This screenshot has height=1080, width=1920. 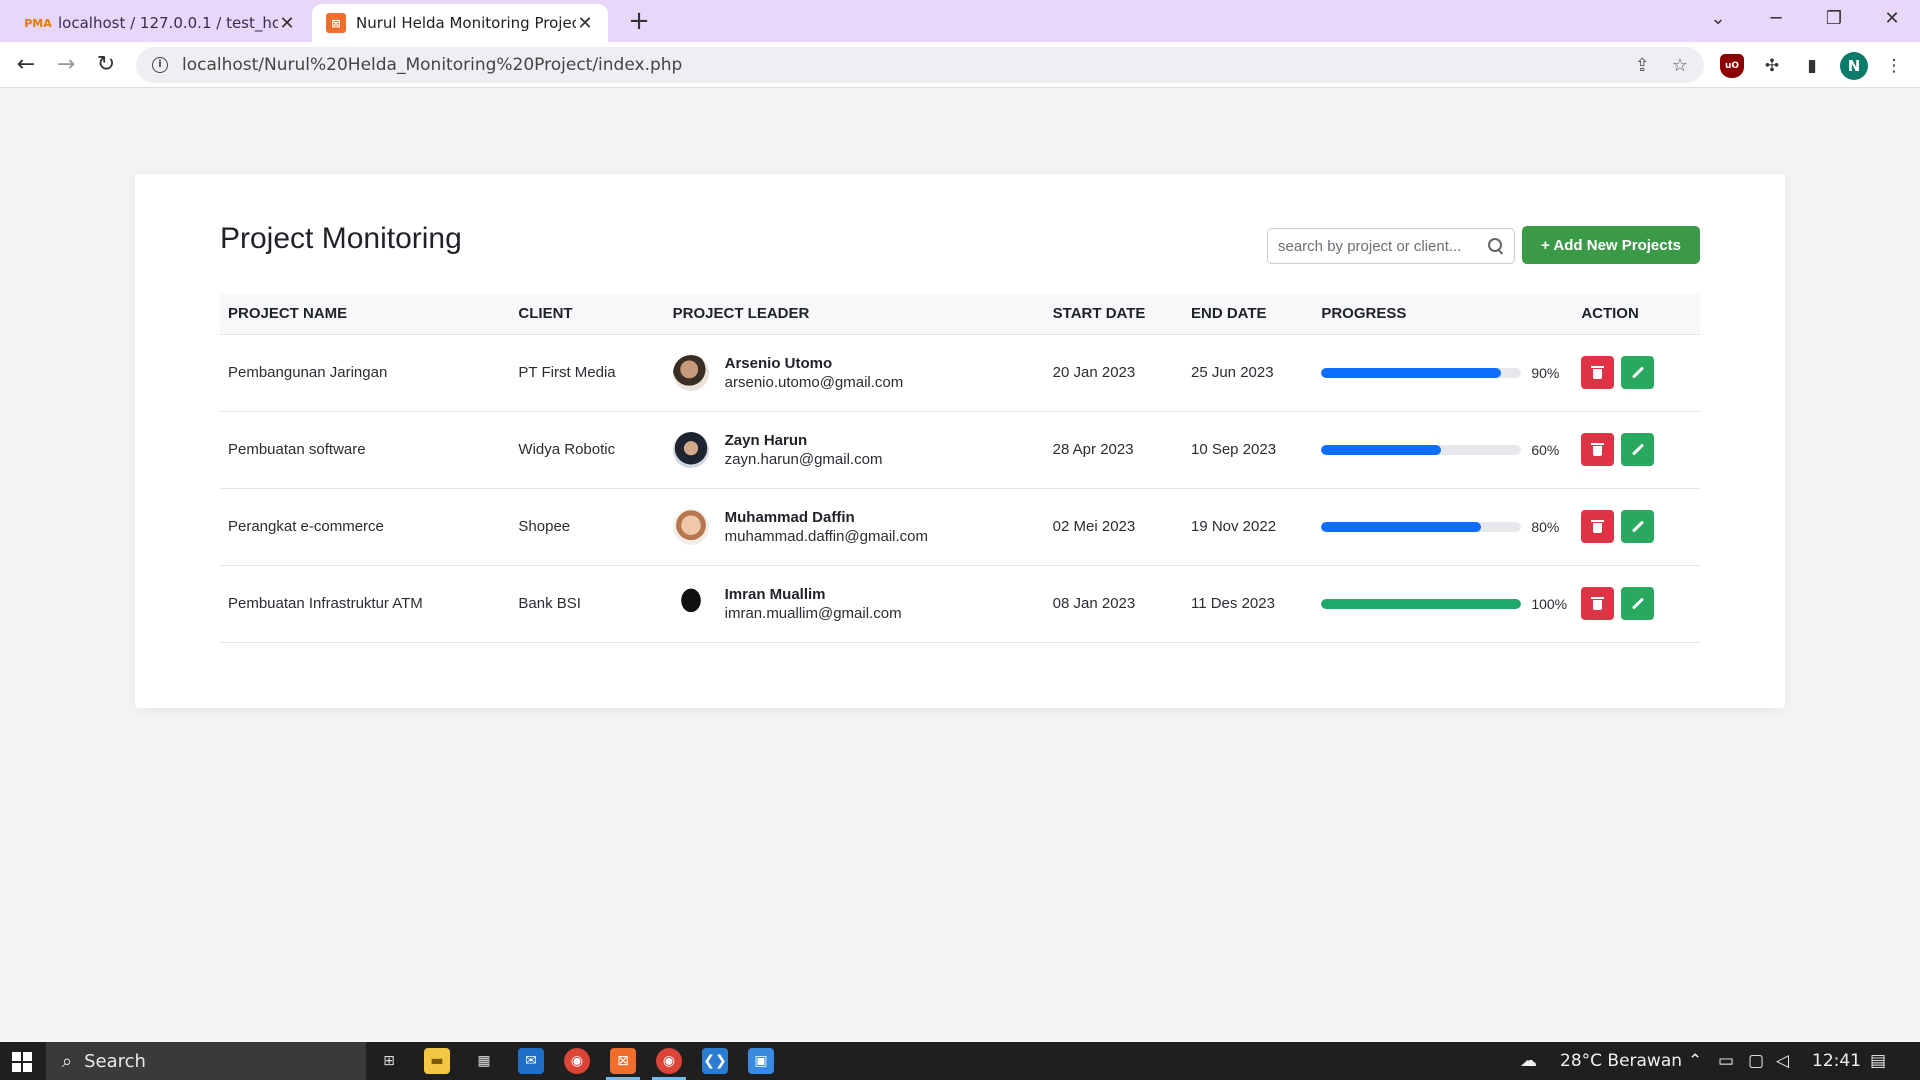 What do you see at coordinates (437, 1061) in the screenshot?
I see `file-explorer-icon: ▬` at bounding box center [437, 1061].